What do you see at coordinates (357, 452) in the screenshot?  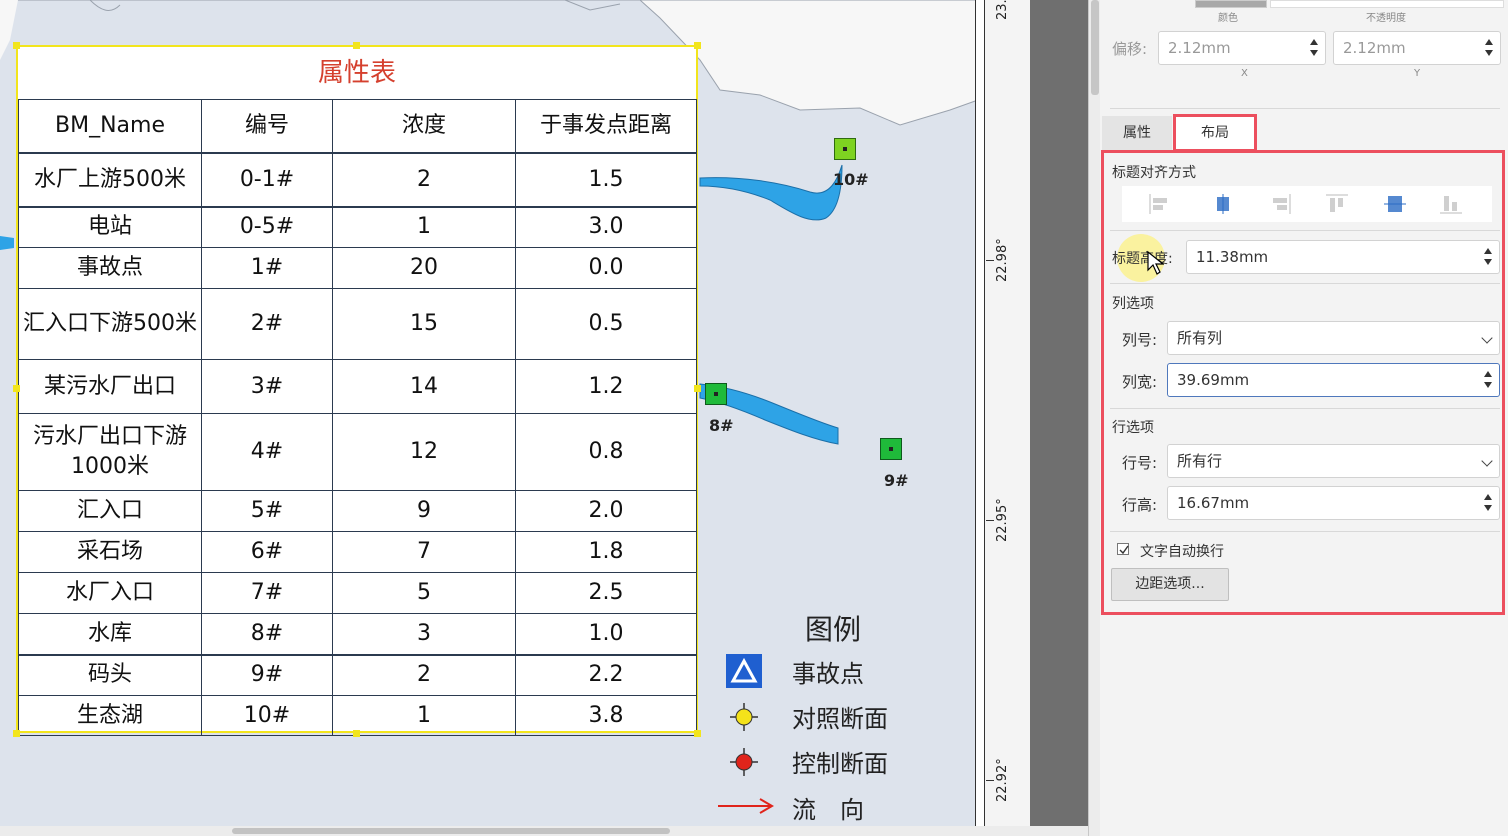 I see `table-row: 污水厂出口下游1000米 4# 12 0.8` at bounding box center [357, 452].